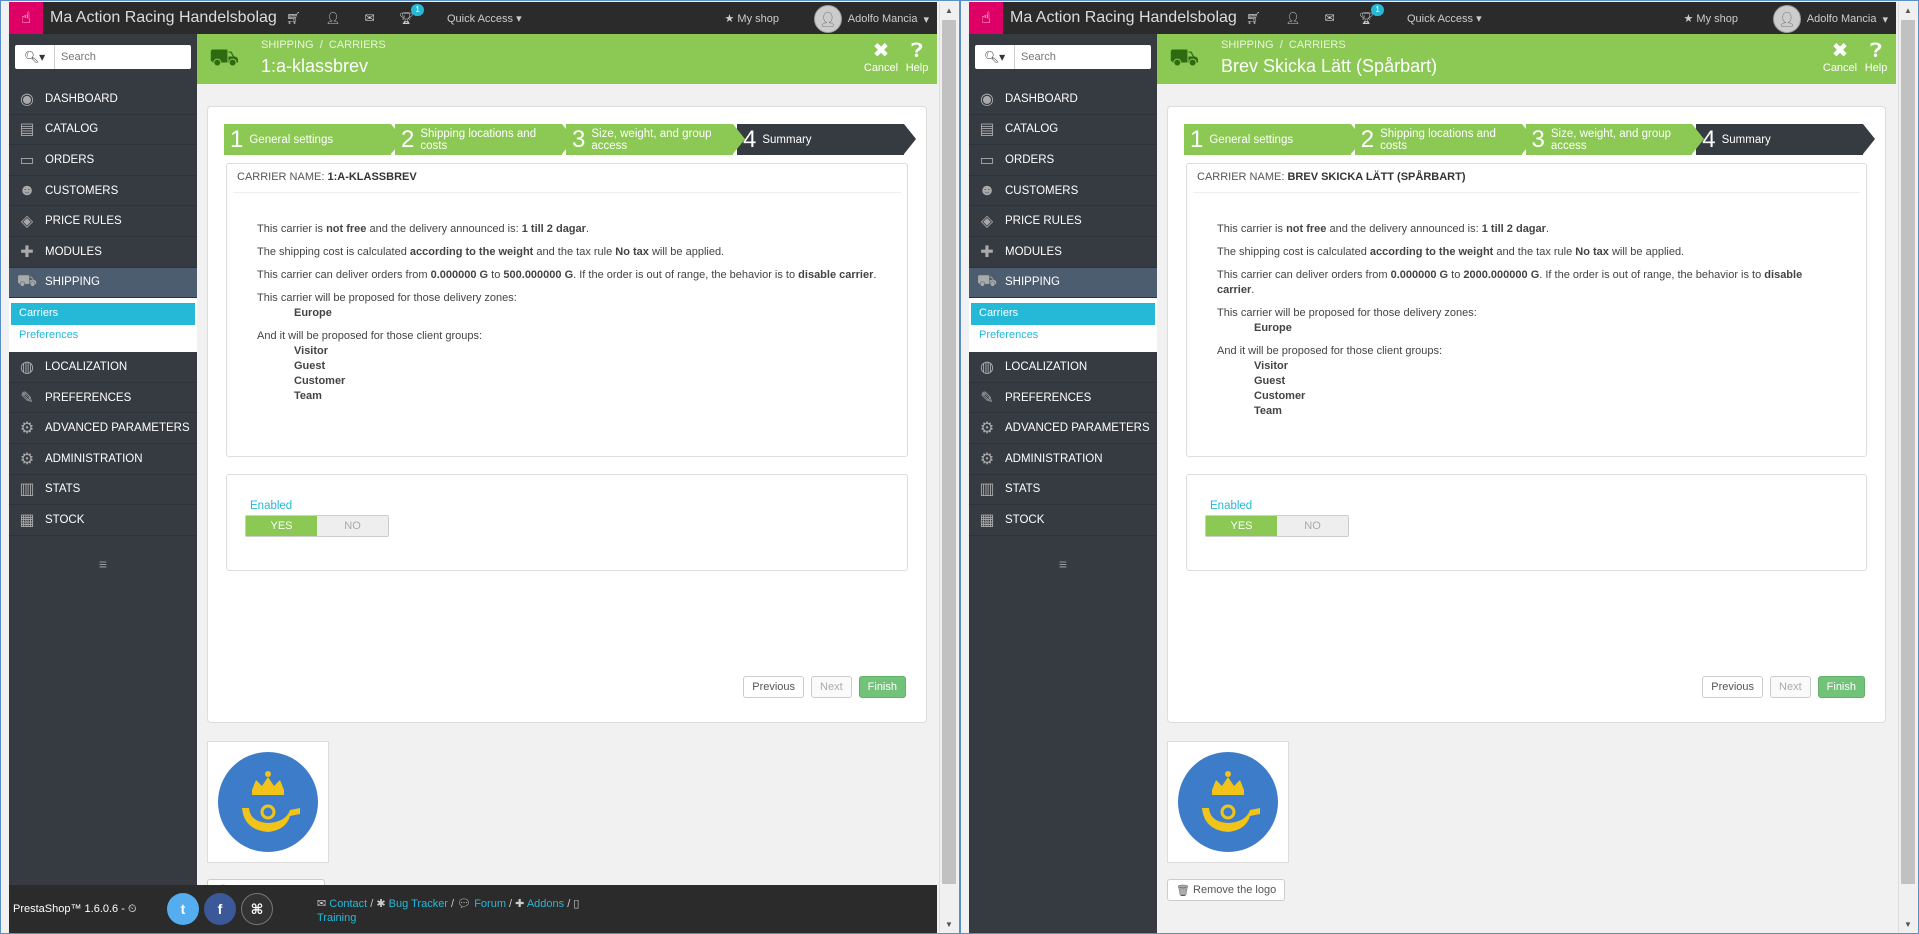 Image resolution: width=1919 pixels, height=934 pixels. Describe the element at coordinates (1226, 890) in the screenshot. I see `remove-logo-button: 🗑︎ Remove the logo` at that location.